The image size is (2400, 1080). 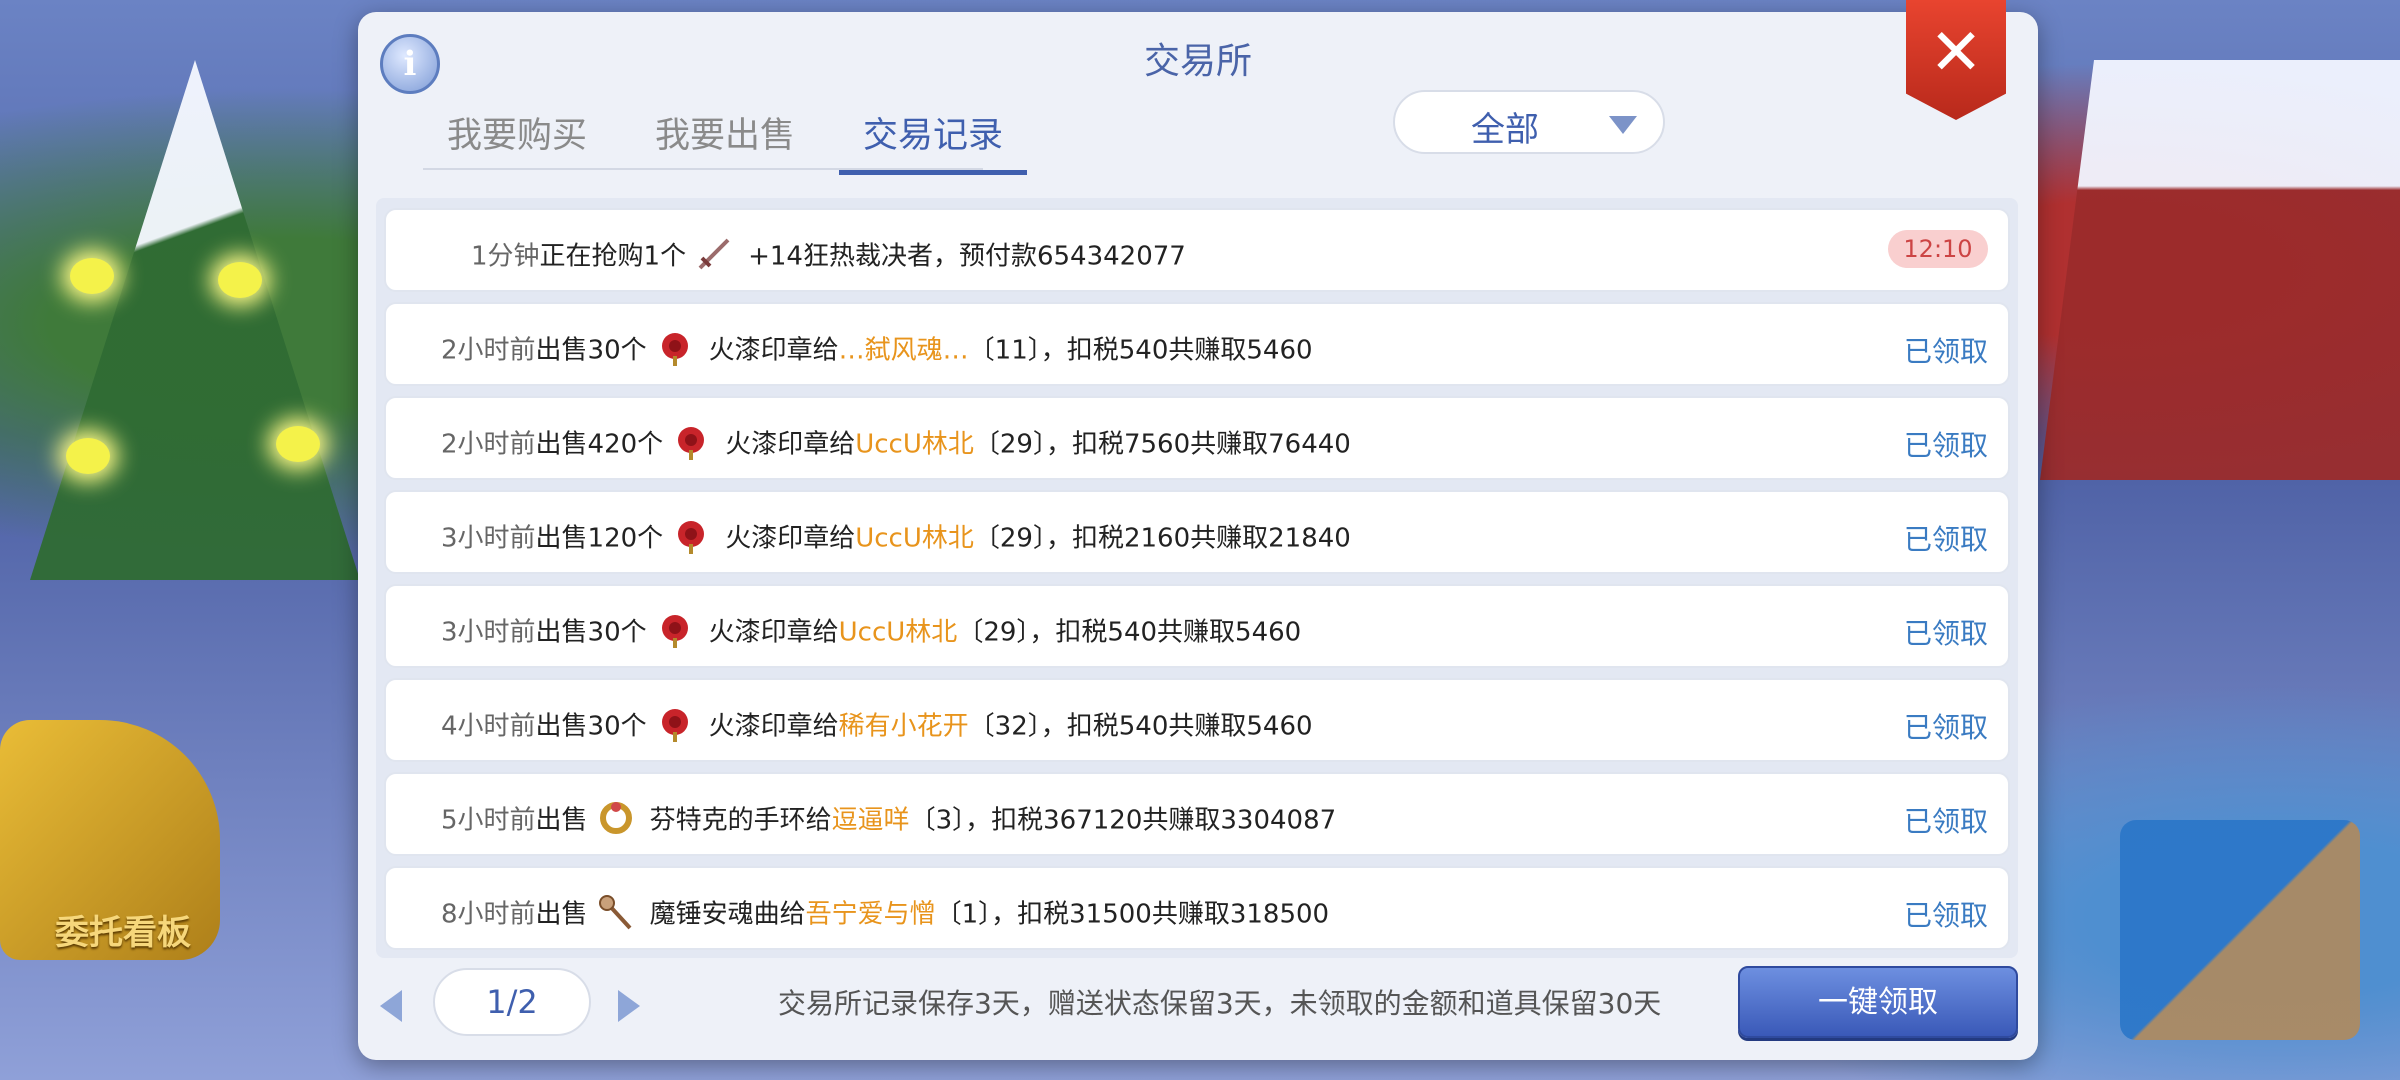 What do you see at coordinates (1878, 1002) in the screenshot?
I see `claim-all-button: 一键领取` at bounding box center [1878, 1002].